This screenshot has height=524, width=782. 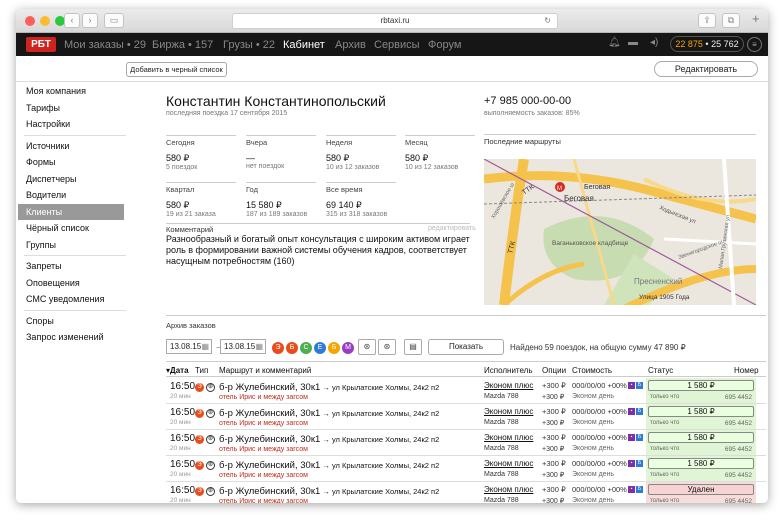 I want to click on date-from-input: 13.08.15 ▦, so click(x=189, y=346).